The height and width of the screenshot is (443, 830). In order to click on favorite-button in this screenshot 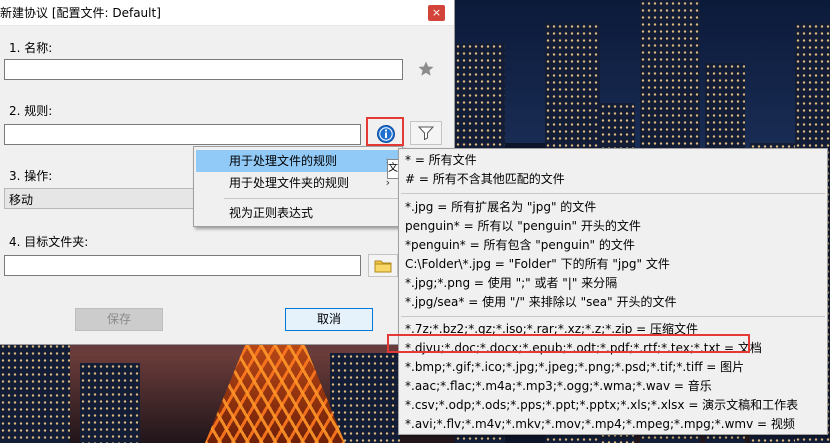, I will do `click(426, 69)`.